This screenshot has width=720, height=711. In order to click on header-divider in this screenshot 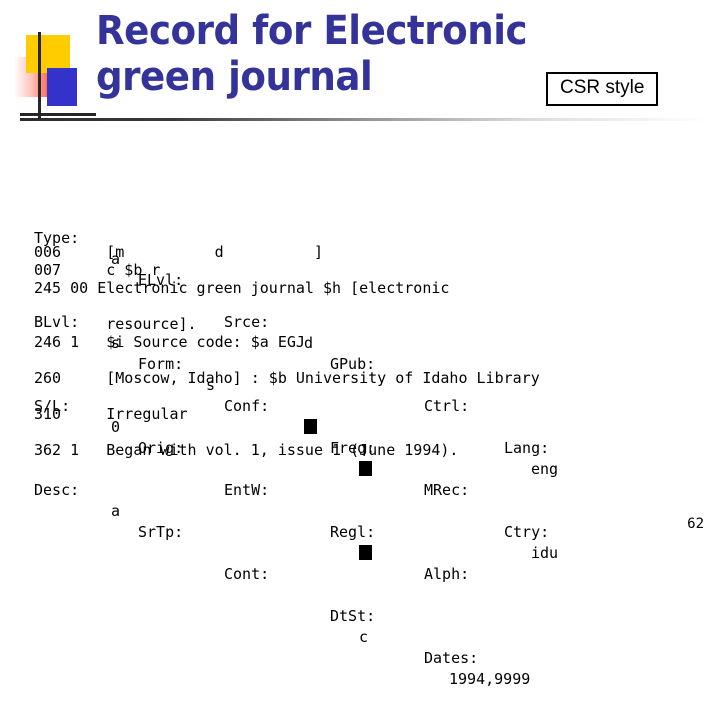, I will do `click(365, 119)`.